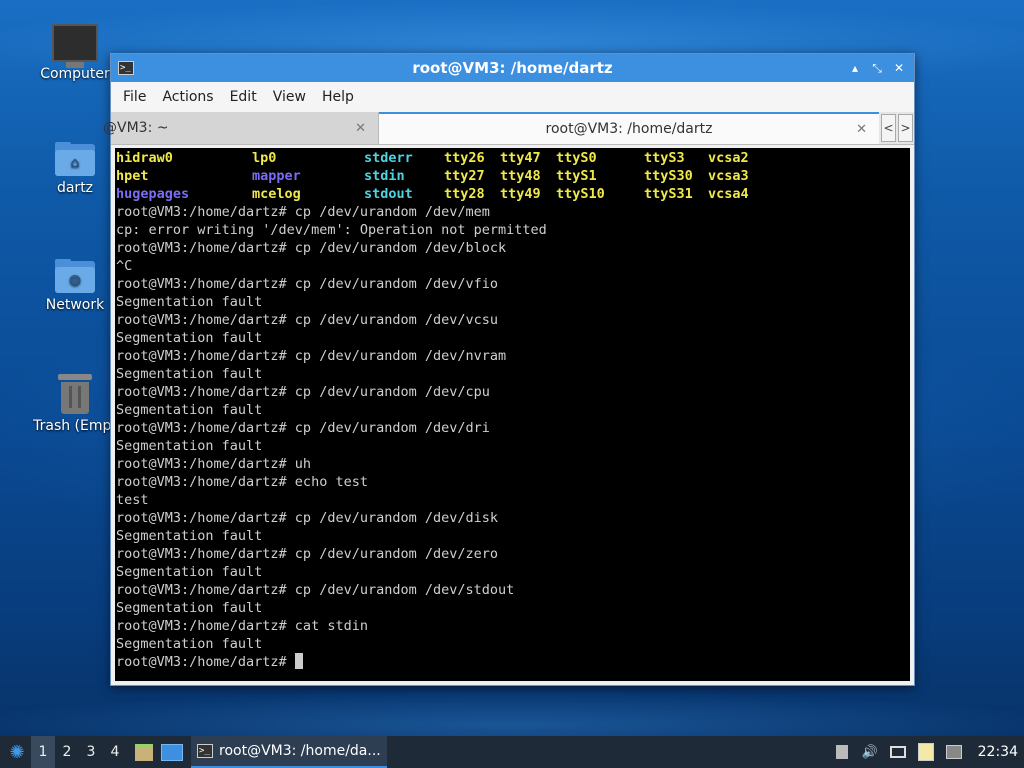 This screenshot has width=1024, height=768. What do you see at coordinates (388, 158) in the screenshot?
I see `ls-entry: stderr` at bounding box center [388, 158].